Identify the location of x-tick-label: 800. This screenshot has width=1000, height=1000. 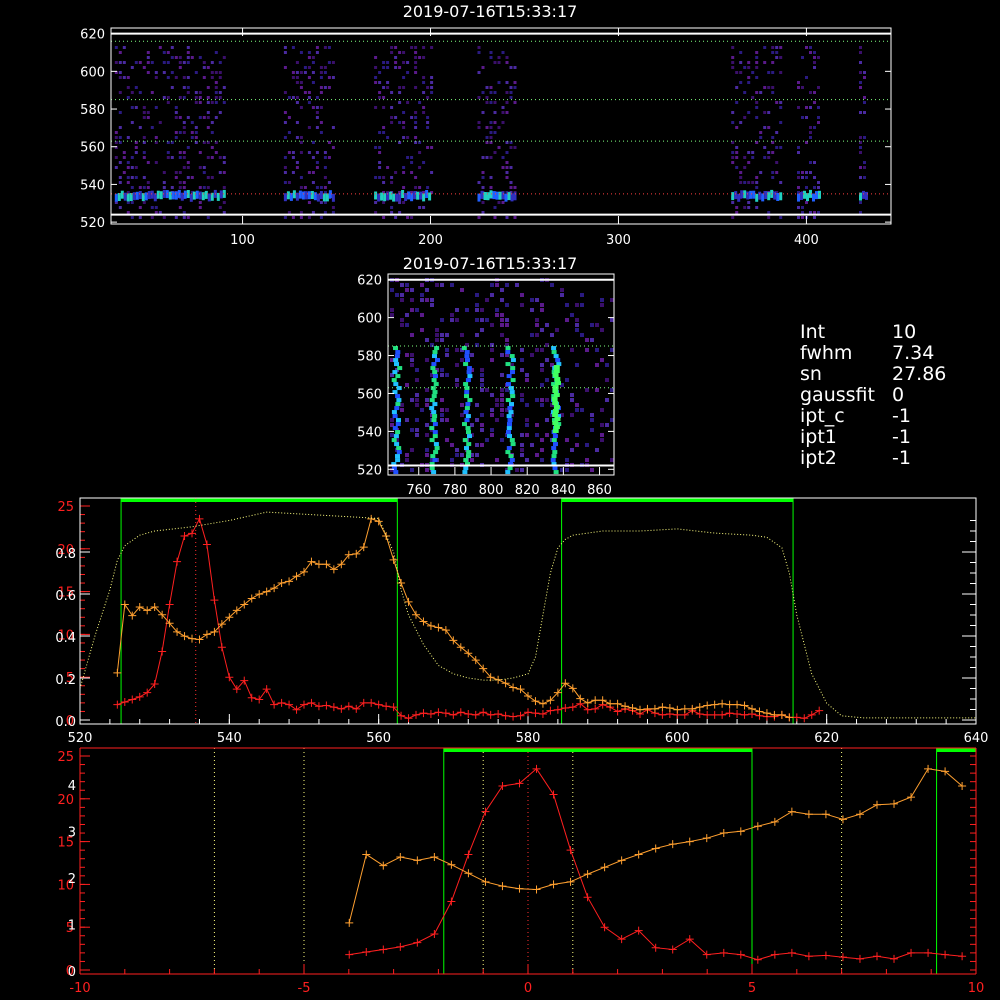
(491, 490).